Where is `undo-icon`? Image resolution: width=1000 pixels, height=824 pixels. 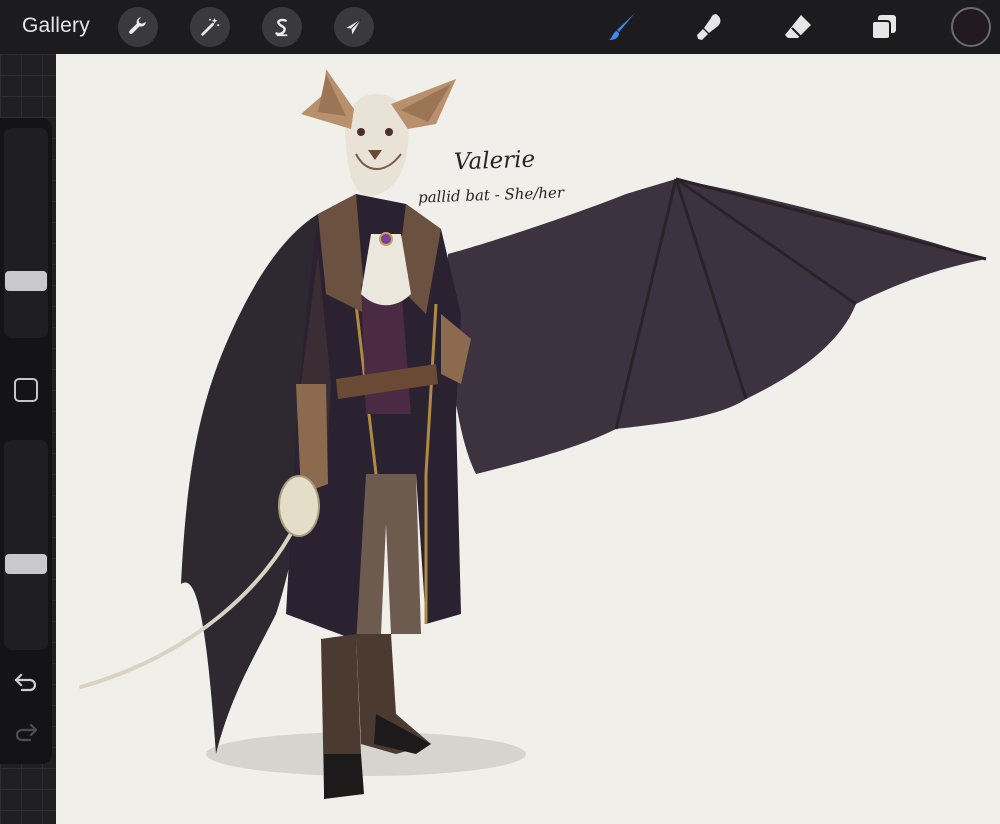
undo-icon is located at coordinates (25, 682).